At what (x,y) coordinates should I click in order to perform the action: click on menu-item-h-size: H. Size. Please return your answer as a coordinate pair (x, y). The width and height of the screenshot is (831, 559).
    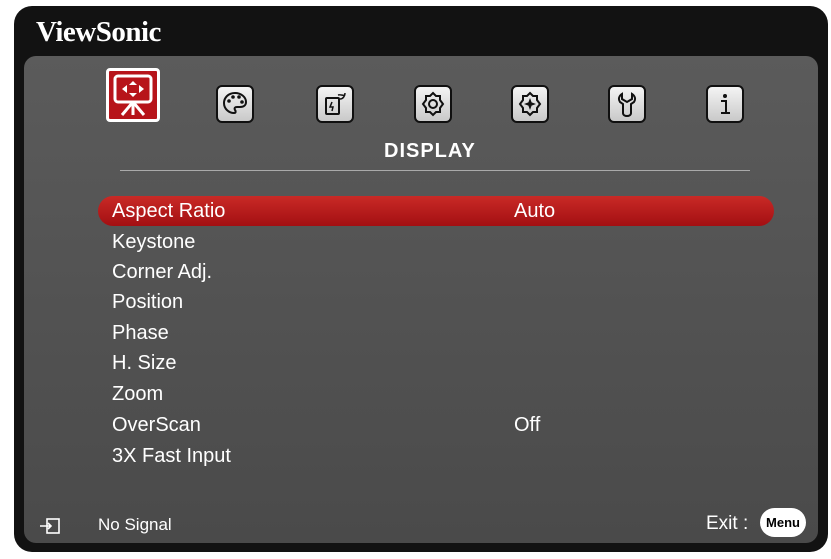
    Looking at the image, I should click on (436, 363).